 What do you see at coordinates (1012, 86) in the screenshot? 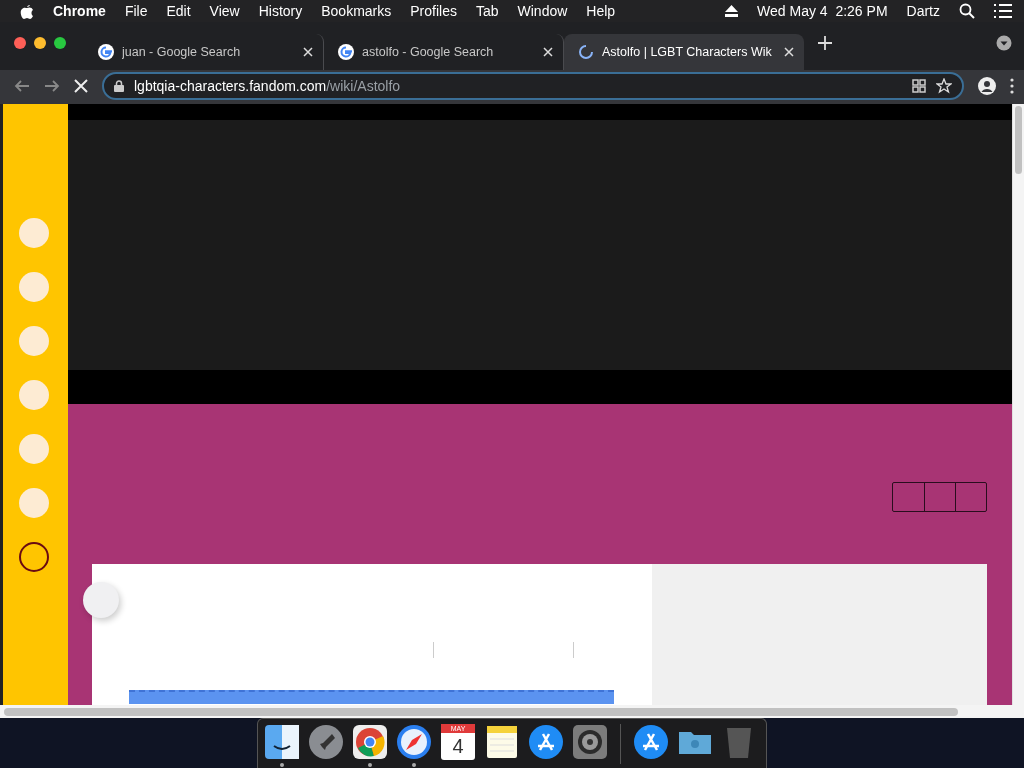
I see `more-icon` at bounding box center [1012, 86].